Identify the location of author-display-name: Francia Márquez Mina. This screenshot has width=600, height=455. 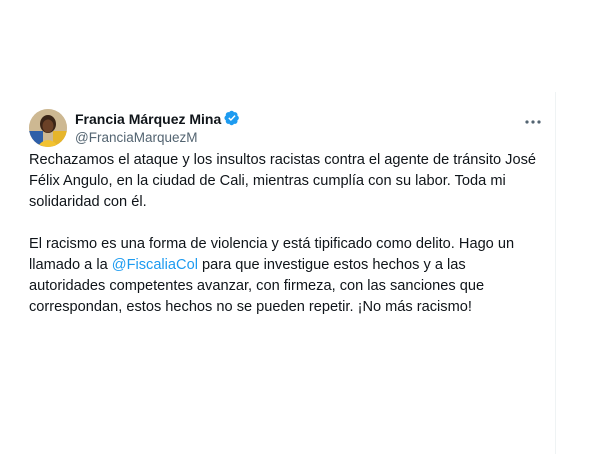
(148, 119).